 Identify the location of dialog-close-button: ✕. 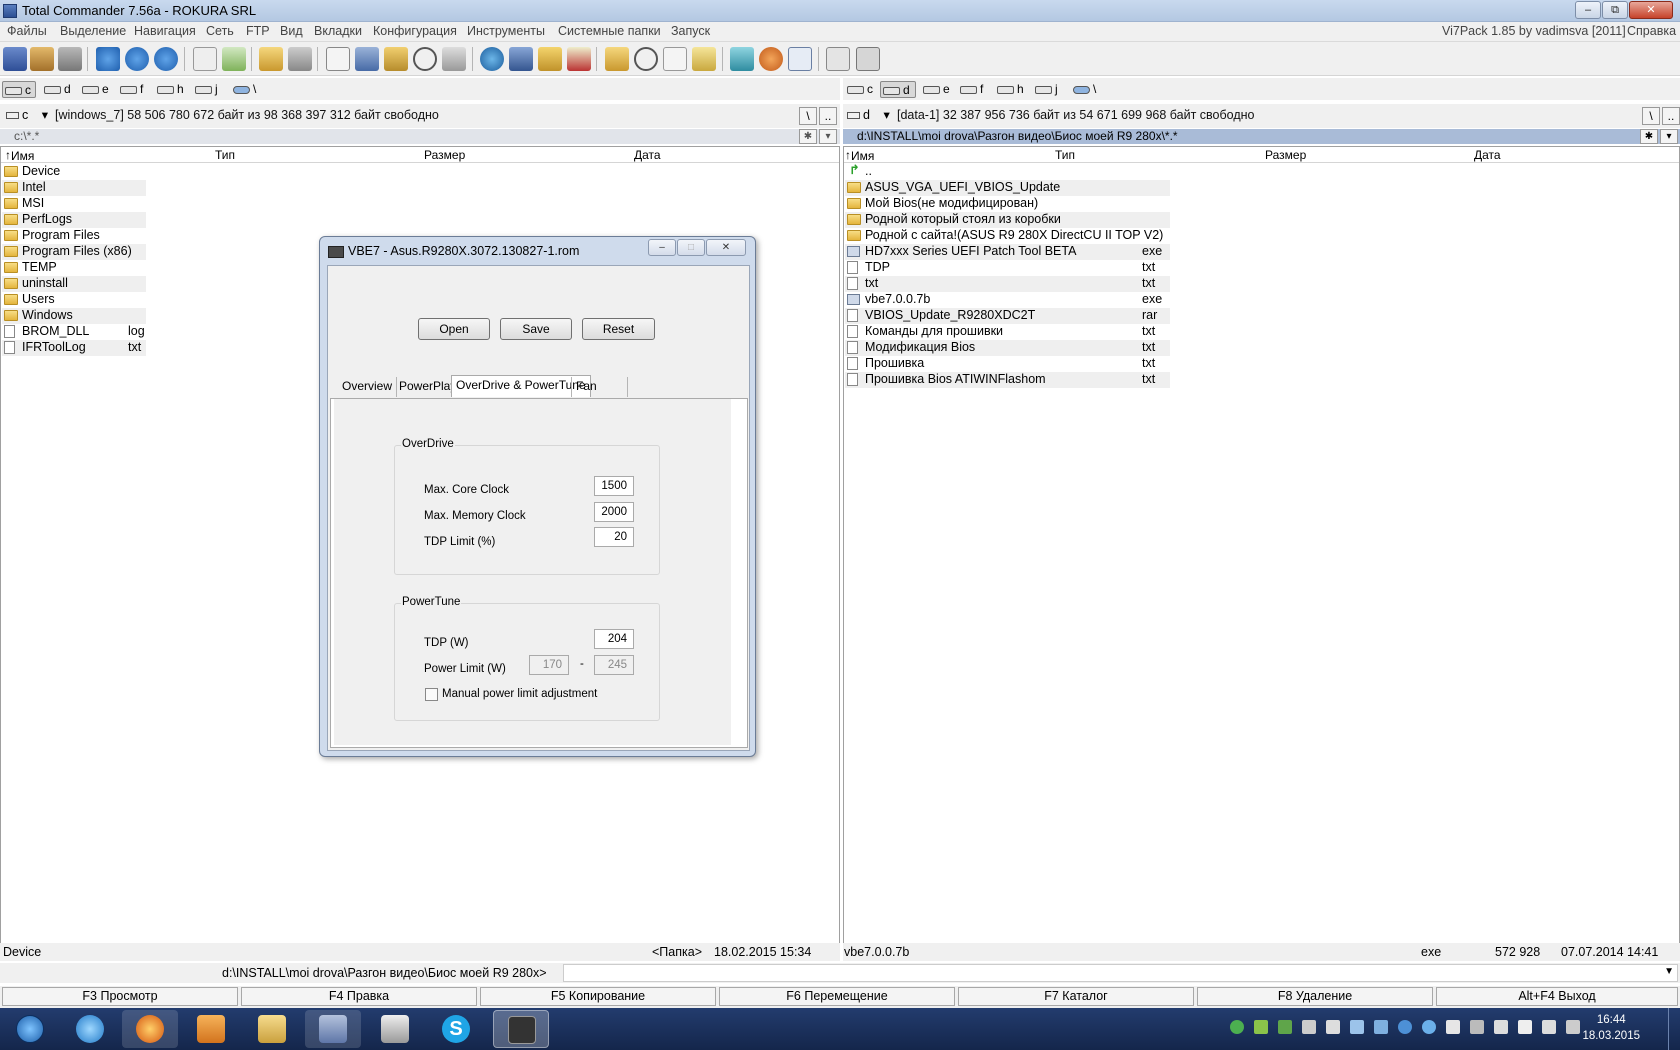
(726, 247).